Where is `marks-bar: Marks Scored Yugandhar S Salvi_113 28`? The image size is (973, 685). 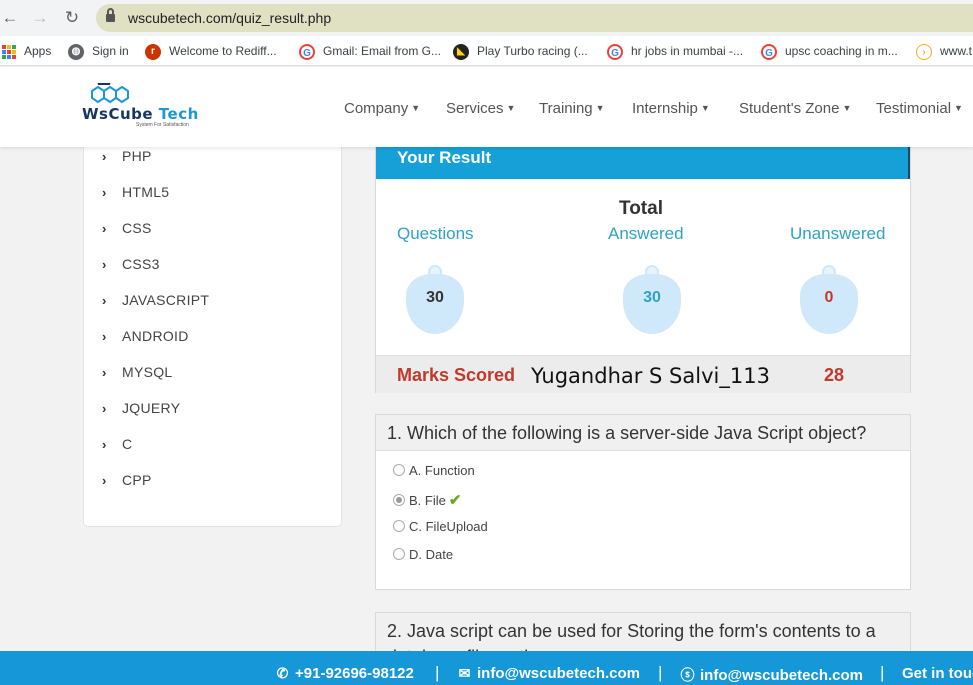 marks-bar: Marks Scored Yugandhar S Salvi_113 28 is located at coordinates (643, 374).